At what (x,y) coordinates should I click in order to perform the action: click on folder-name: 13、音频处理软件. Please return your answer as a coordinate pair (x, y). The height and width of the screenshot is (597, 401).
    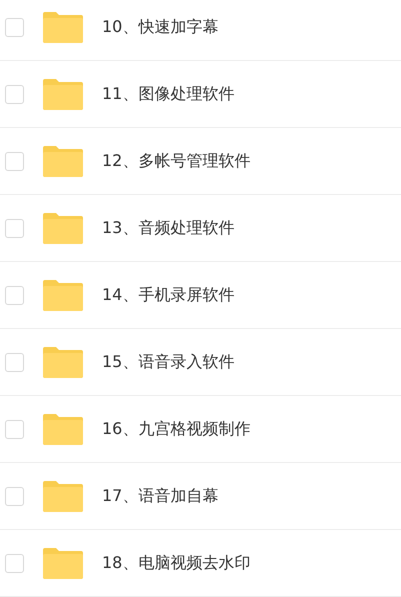
    Looking at the image, I should click on (168, 228).